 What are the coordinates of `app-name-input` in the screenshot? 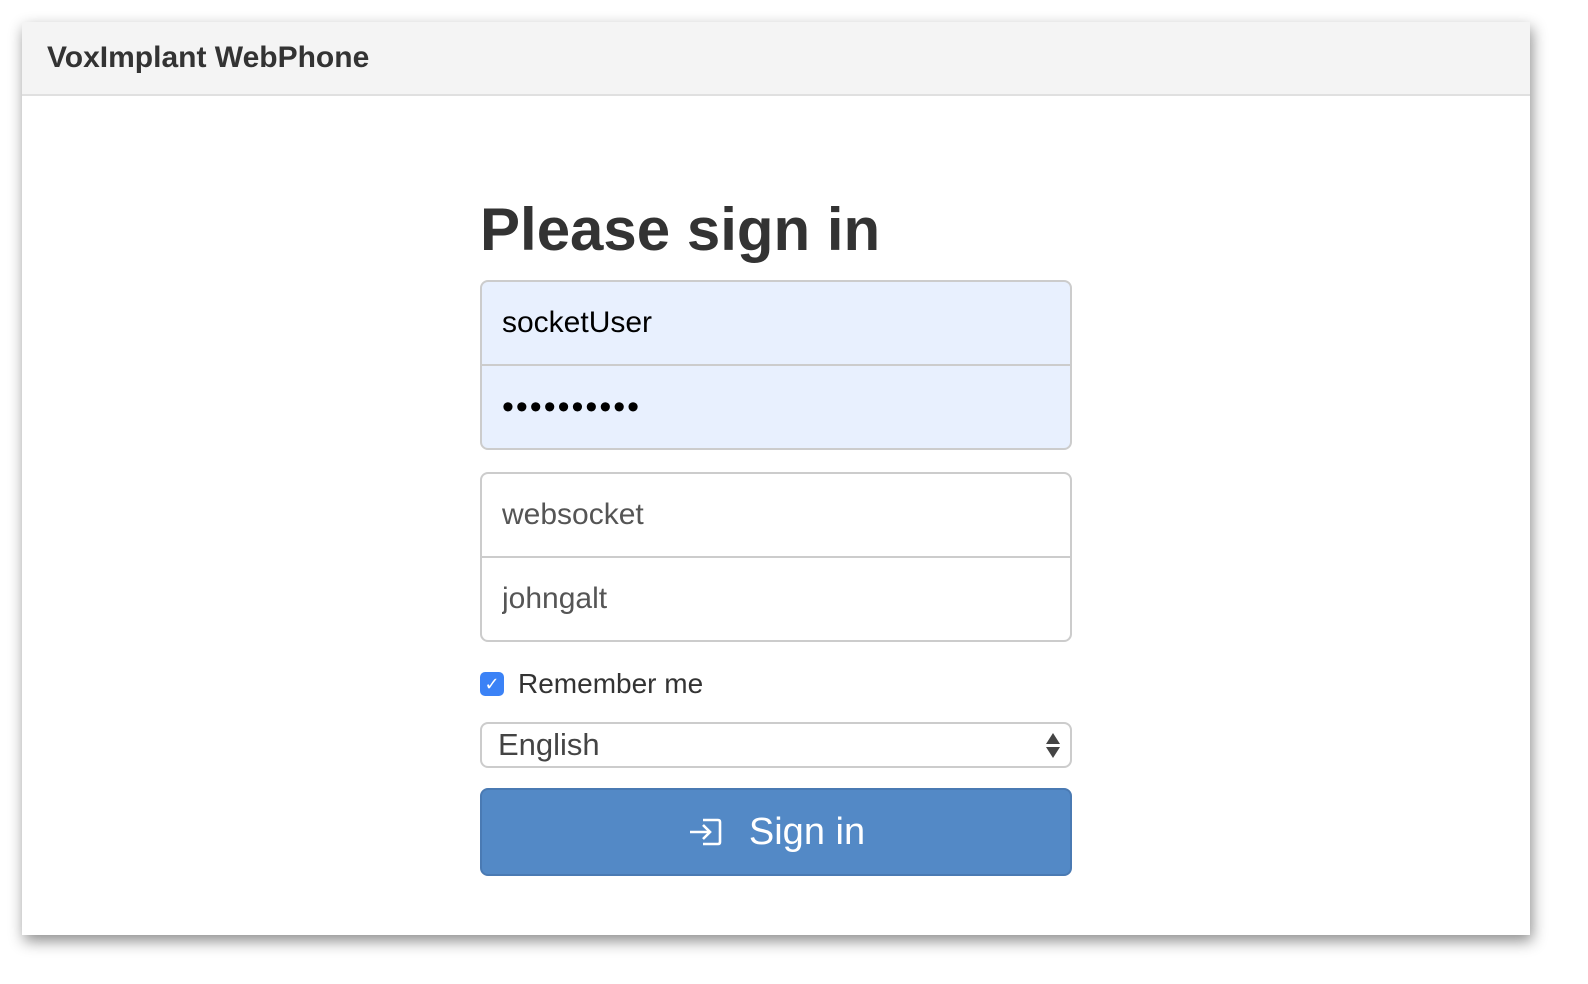 It's located at (776, 515).